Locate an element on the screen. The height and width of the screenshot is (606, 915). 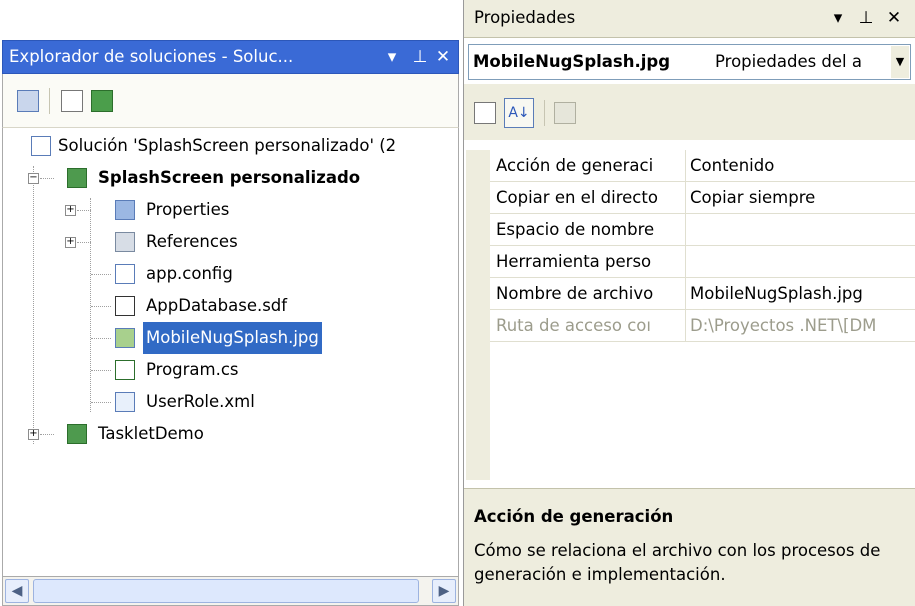
references-folder-icon is located at coordinates (125, 242).